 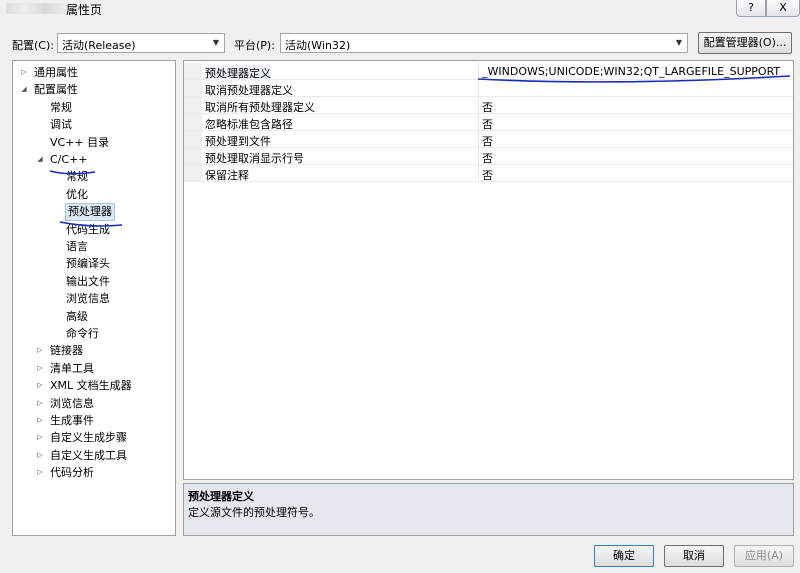 What do you see at coordinates (400, 9) in the screenshot?
I see `title-bar: 属性页 ? X` at bounding box center [400, 9].